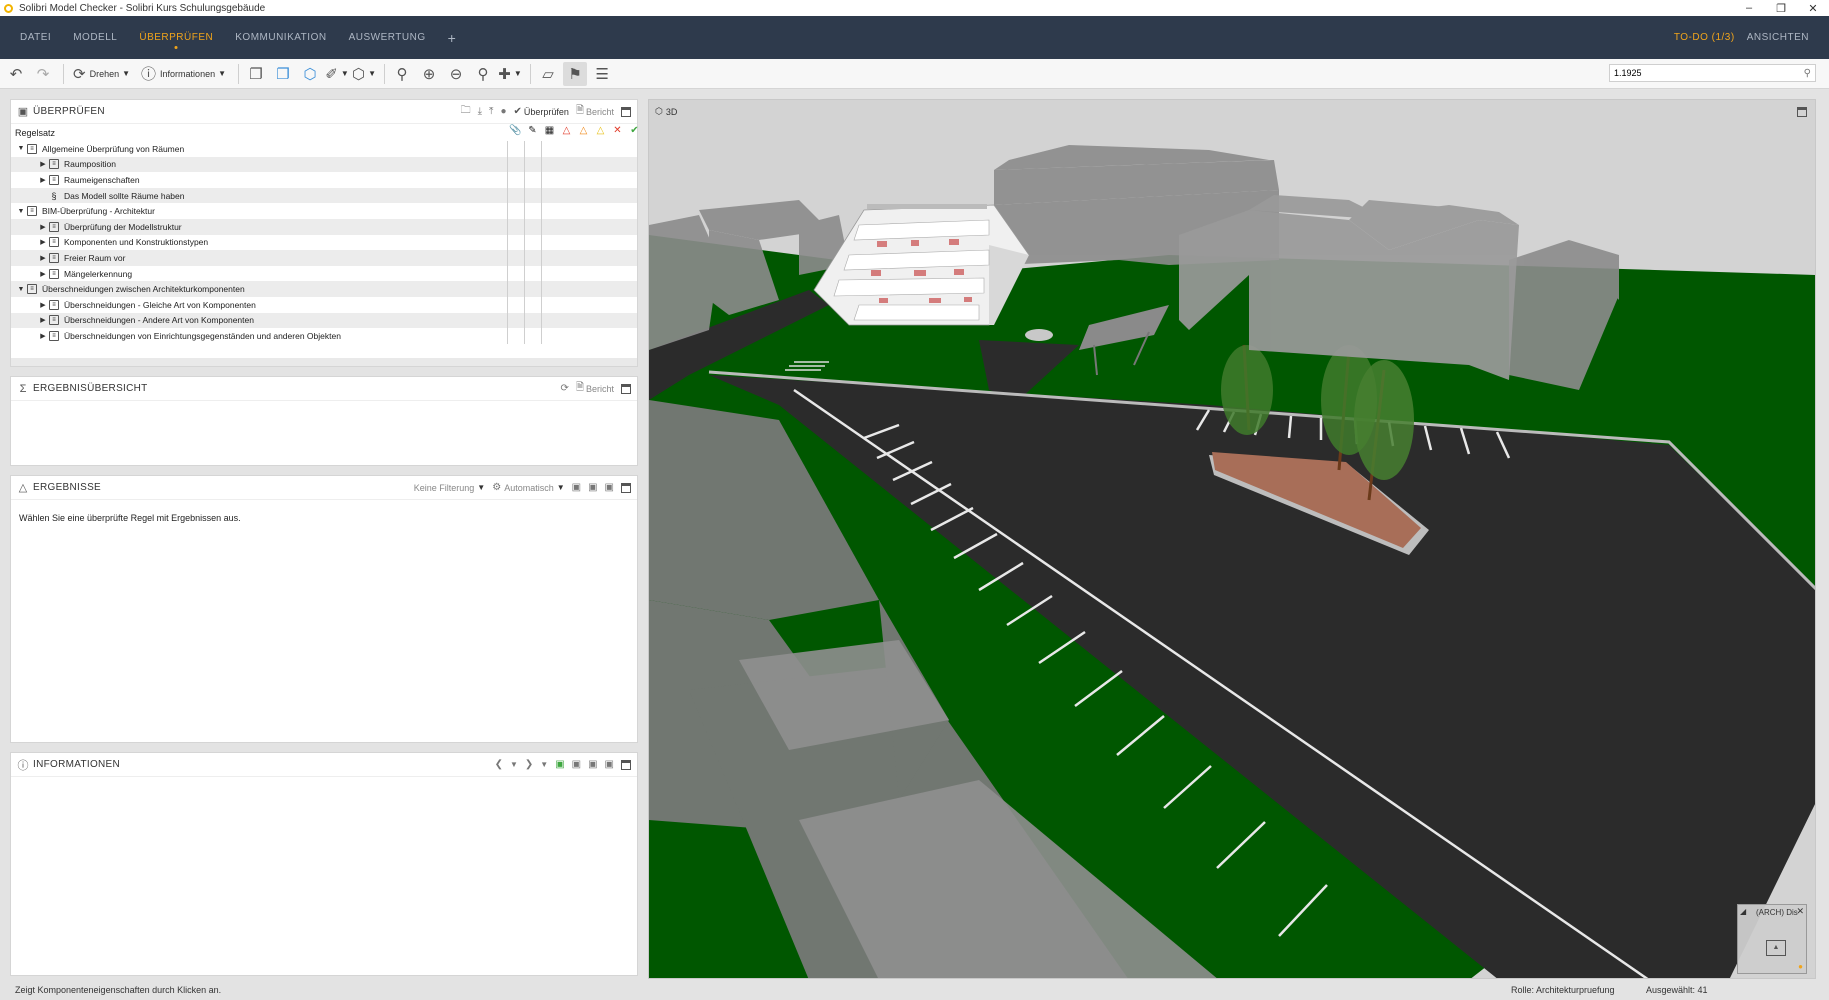  Describe the element at coordinates (559, 764) in the screenshot. I see `auto-info-icon: ▣` at that location.